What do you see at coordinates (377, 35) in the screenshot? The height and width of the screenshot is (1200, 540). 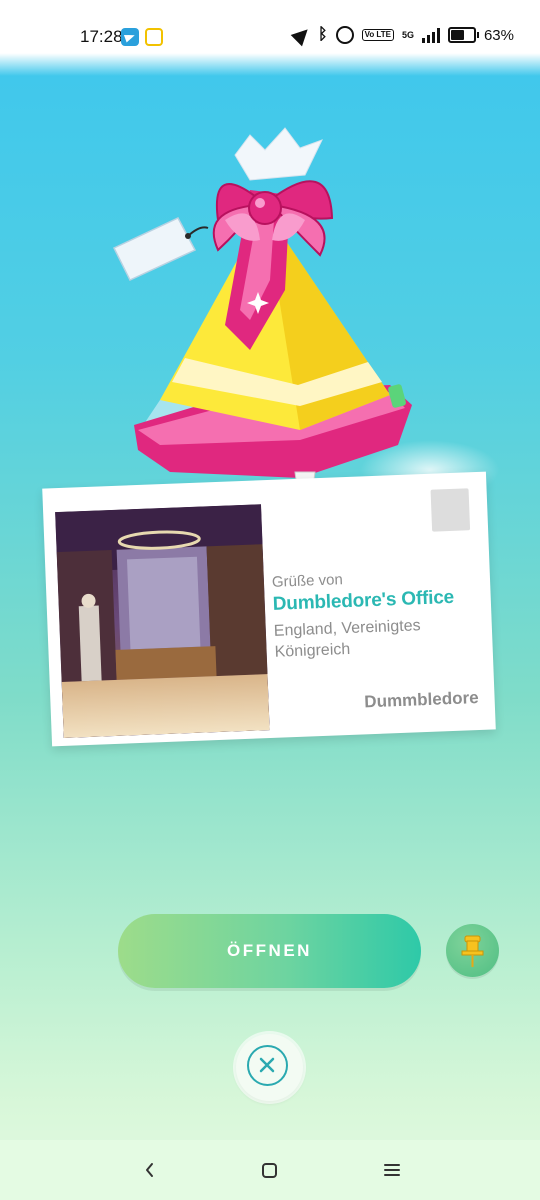 I see `volte-icon: Vo LTE` at bounding box center [377, 35].